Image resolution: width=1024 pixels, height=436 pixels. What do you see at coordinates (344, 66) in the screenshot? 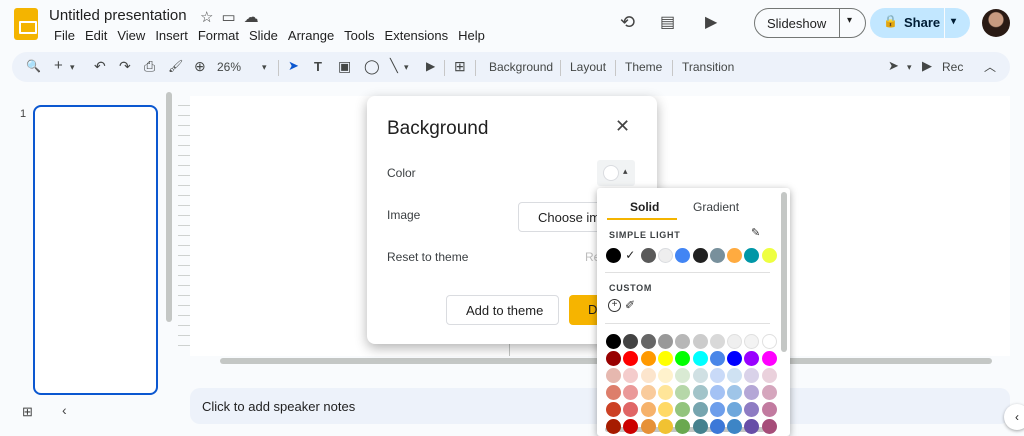
I see `insert-image-icon: ▣` at bounding box center [344, 66].